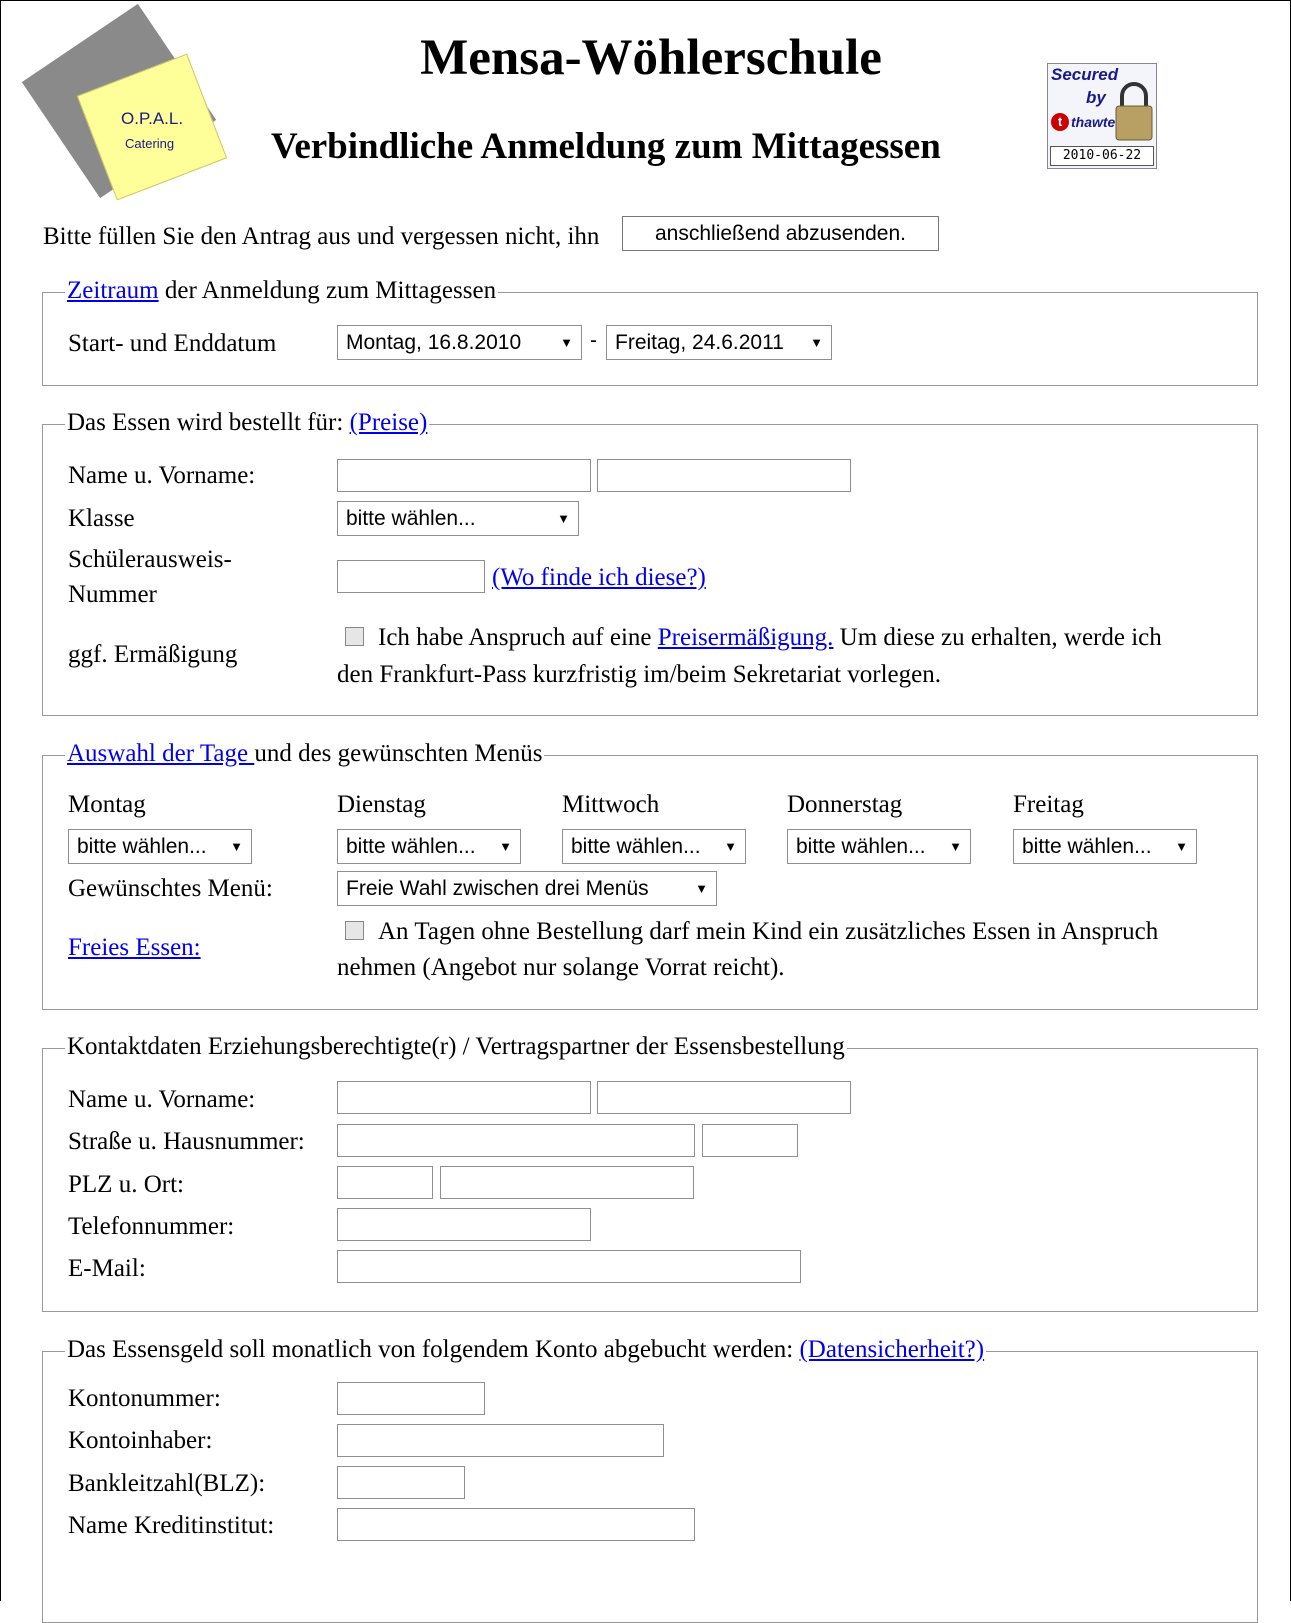 Image resolution: width=1291 pixels, height=1623 pixels. I want to click on days-legend-text: und des gewünschten Menüs, so click(398, 753).